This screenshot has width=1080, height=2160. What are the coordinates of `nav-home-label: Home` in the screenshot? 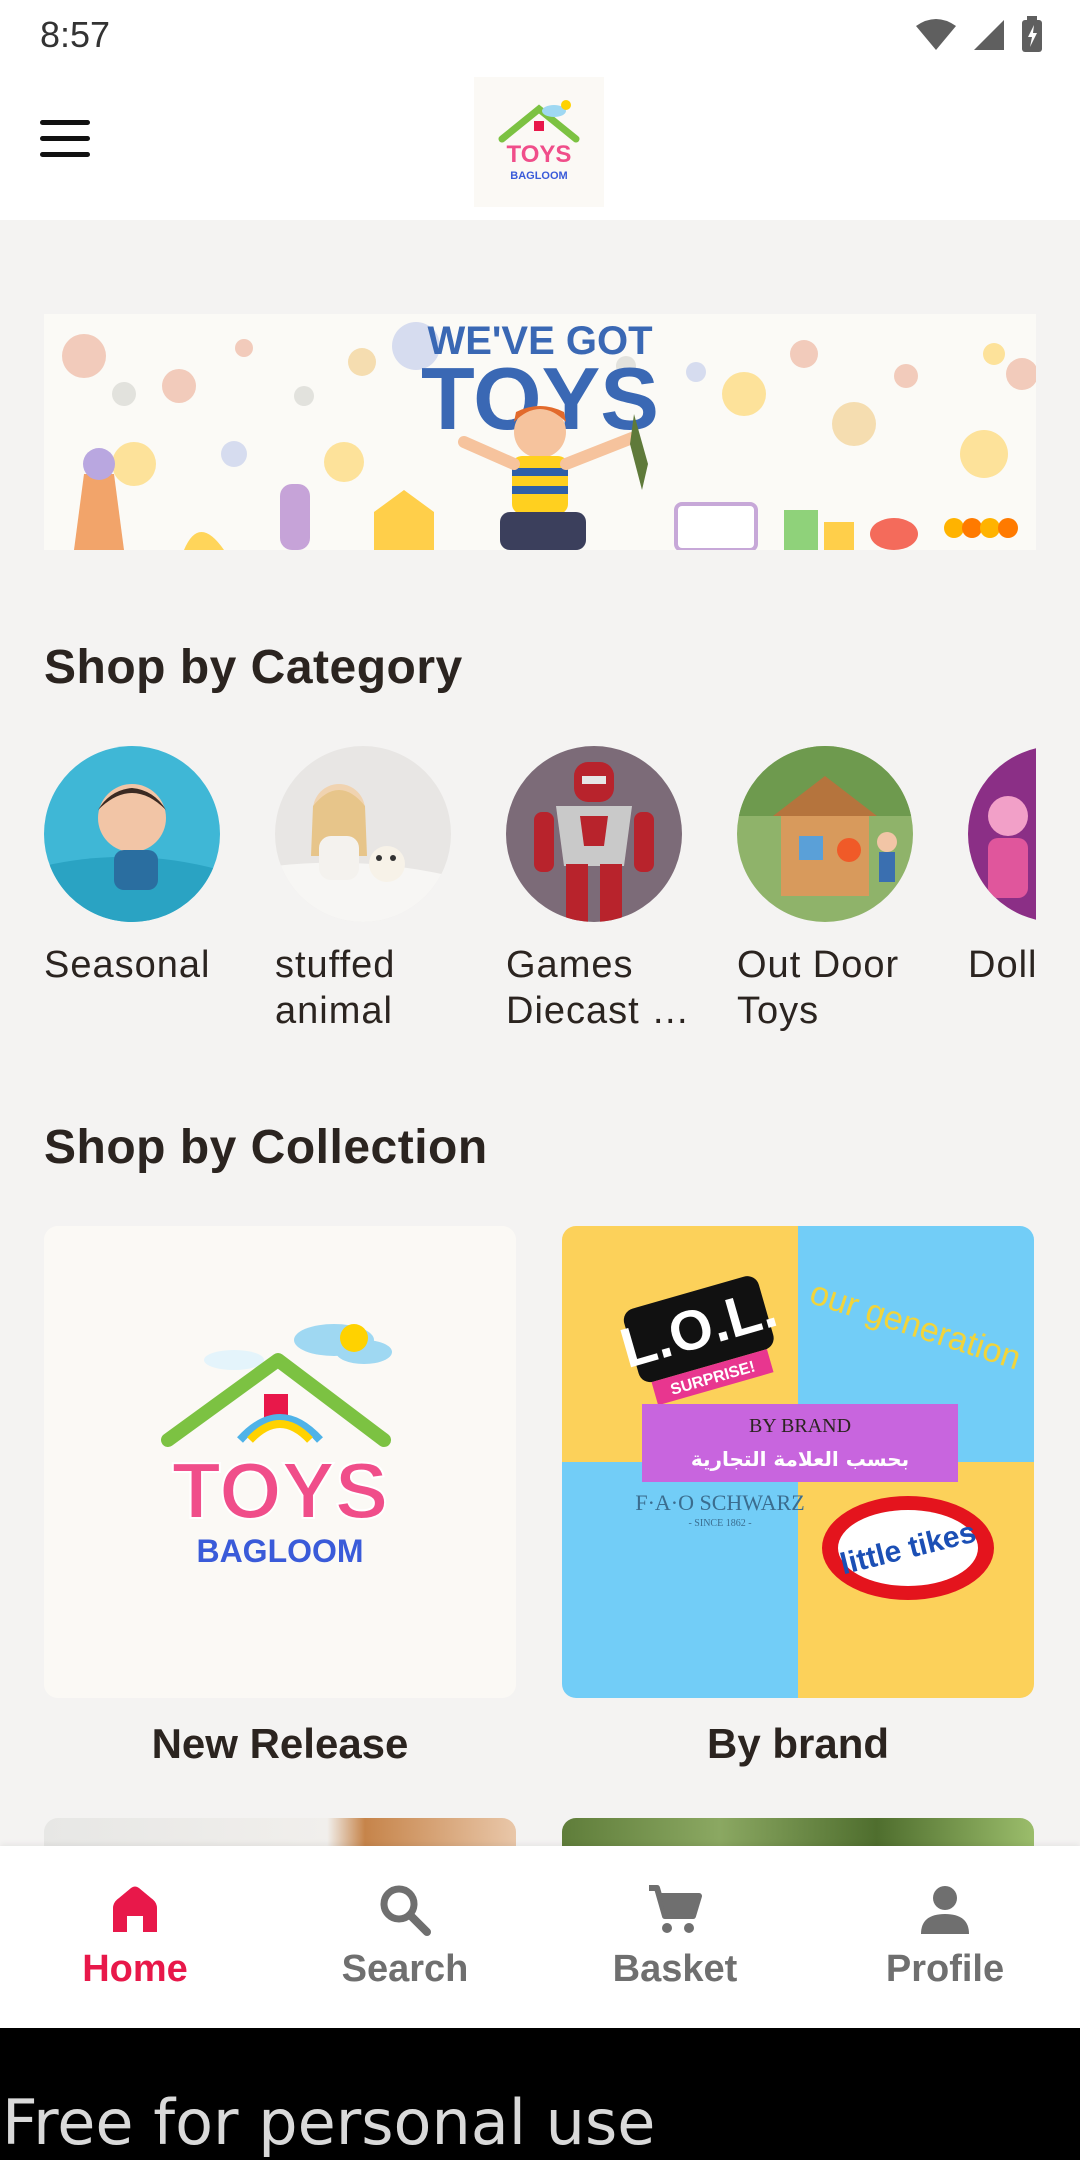 It's located at (135, 1969).